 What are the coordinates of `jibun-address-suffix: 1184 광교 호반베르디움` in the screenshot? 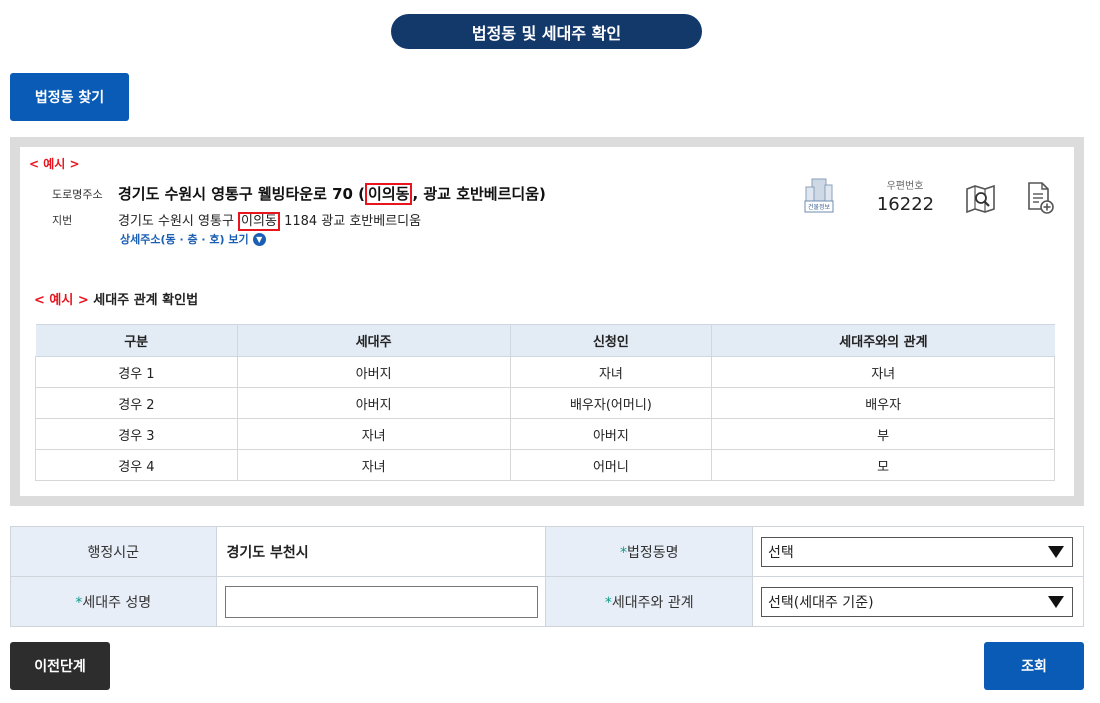 It's located at (350, 221).